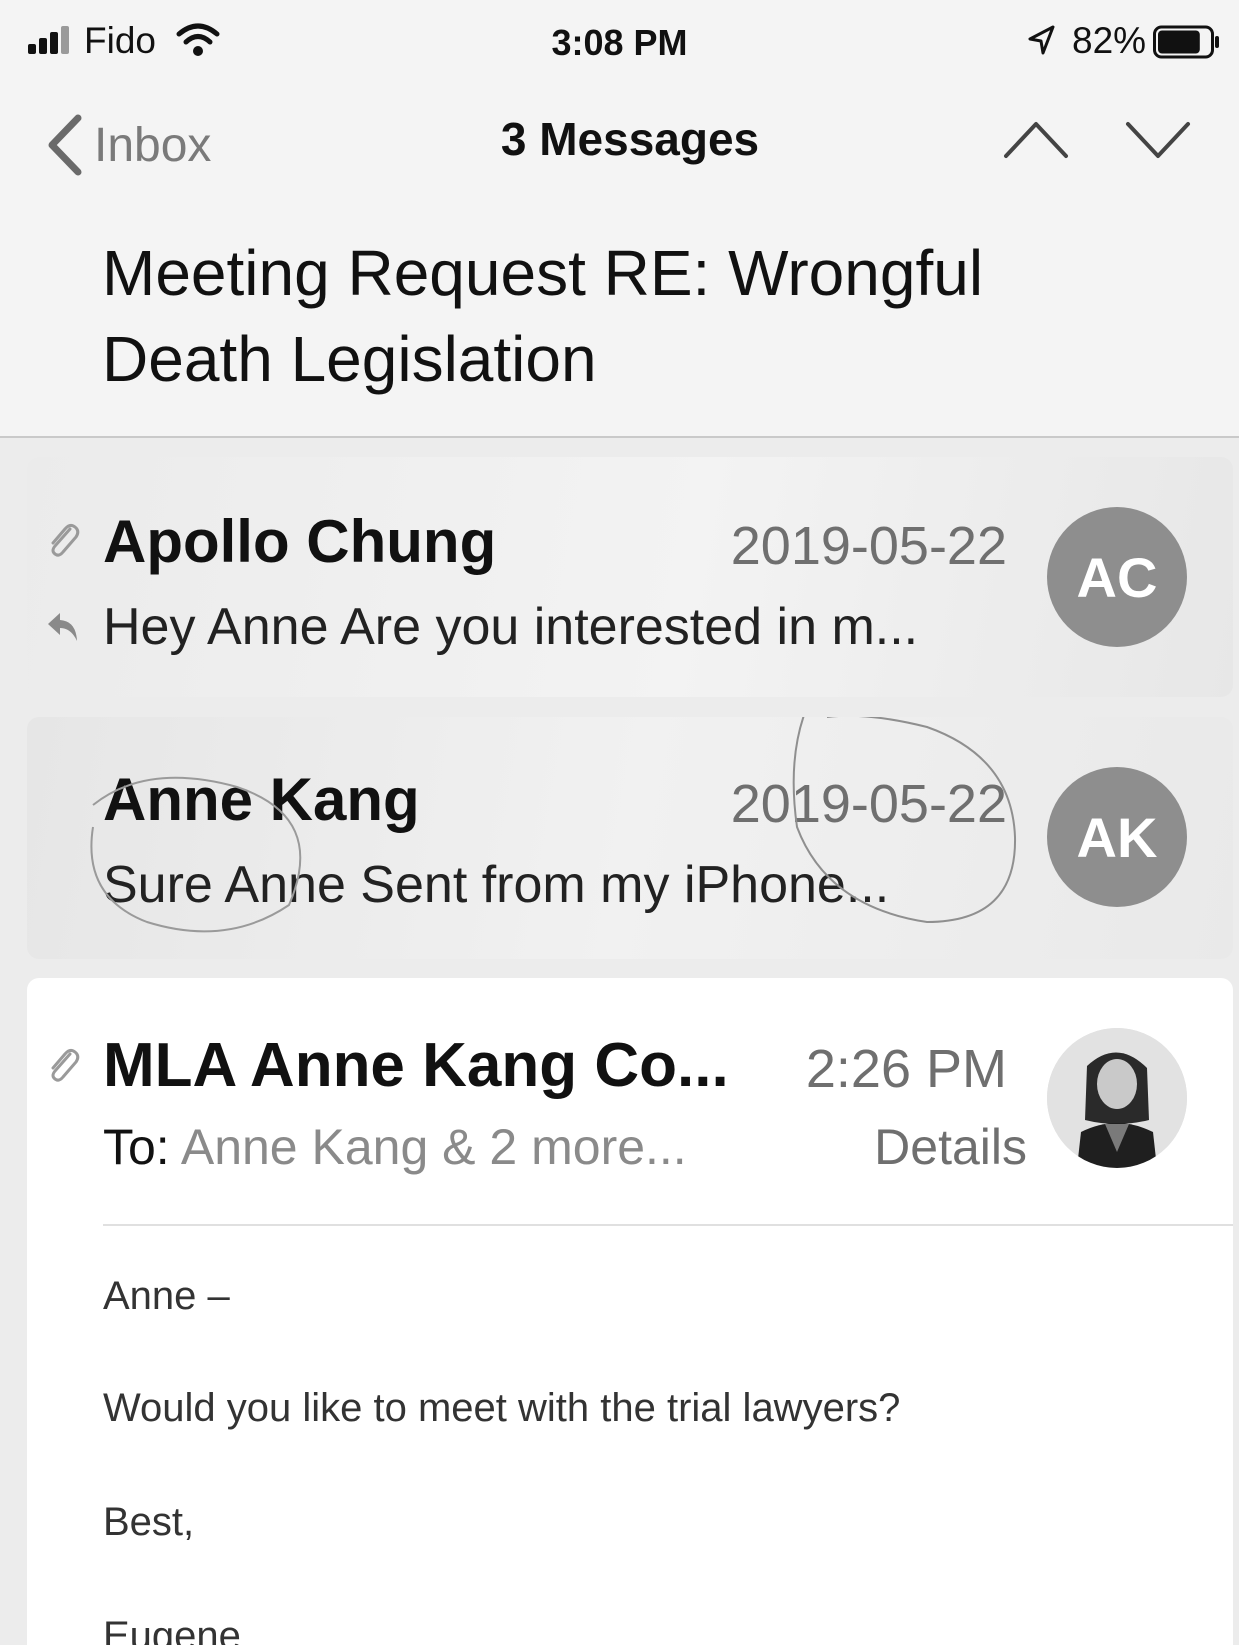  Describe the element at coordinates (136, 1147) in the screenshot. I see `to-label: To:` at that location.